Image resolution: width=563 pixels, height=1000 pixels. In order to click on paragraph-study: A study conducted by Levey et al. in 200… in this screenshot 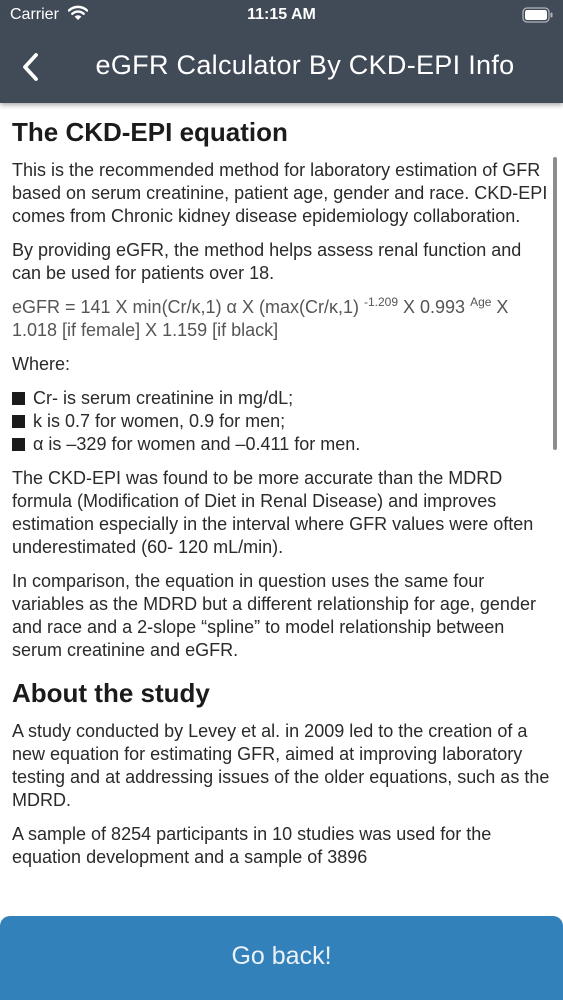, I will do `click(281, 765)`.